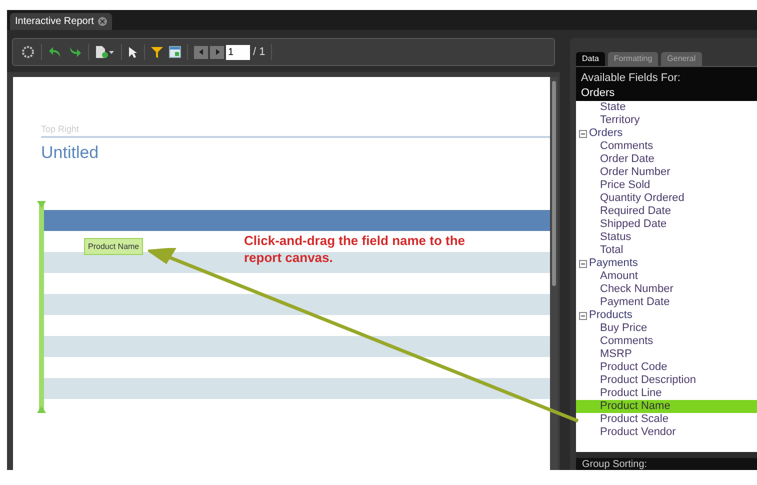  Describe the element at coordinates (666, 237) in the screenshot. I see `tree-item: Status` at that location.